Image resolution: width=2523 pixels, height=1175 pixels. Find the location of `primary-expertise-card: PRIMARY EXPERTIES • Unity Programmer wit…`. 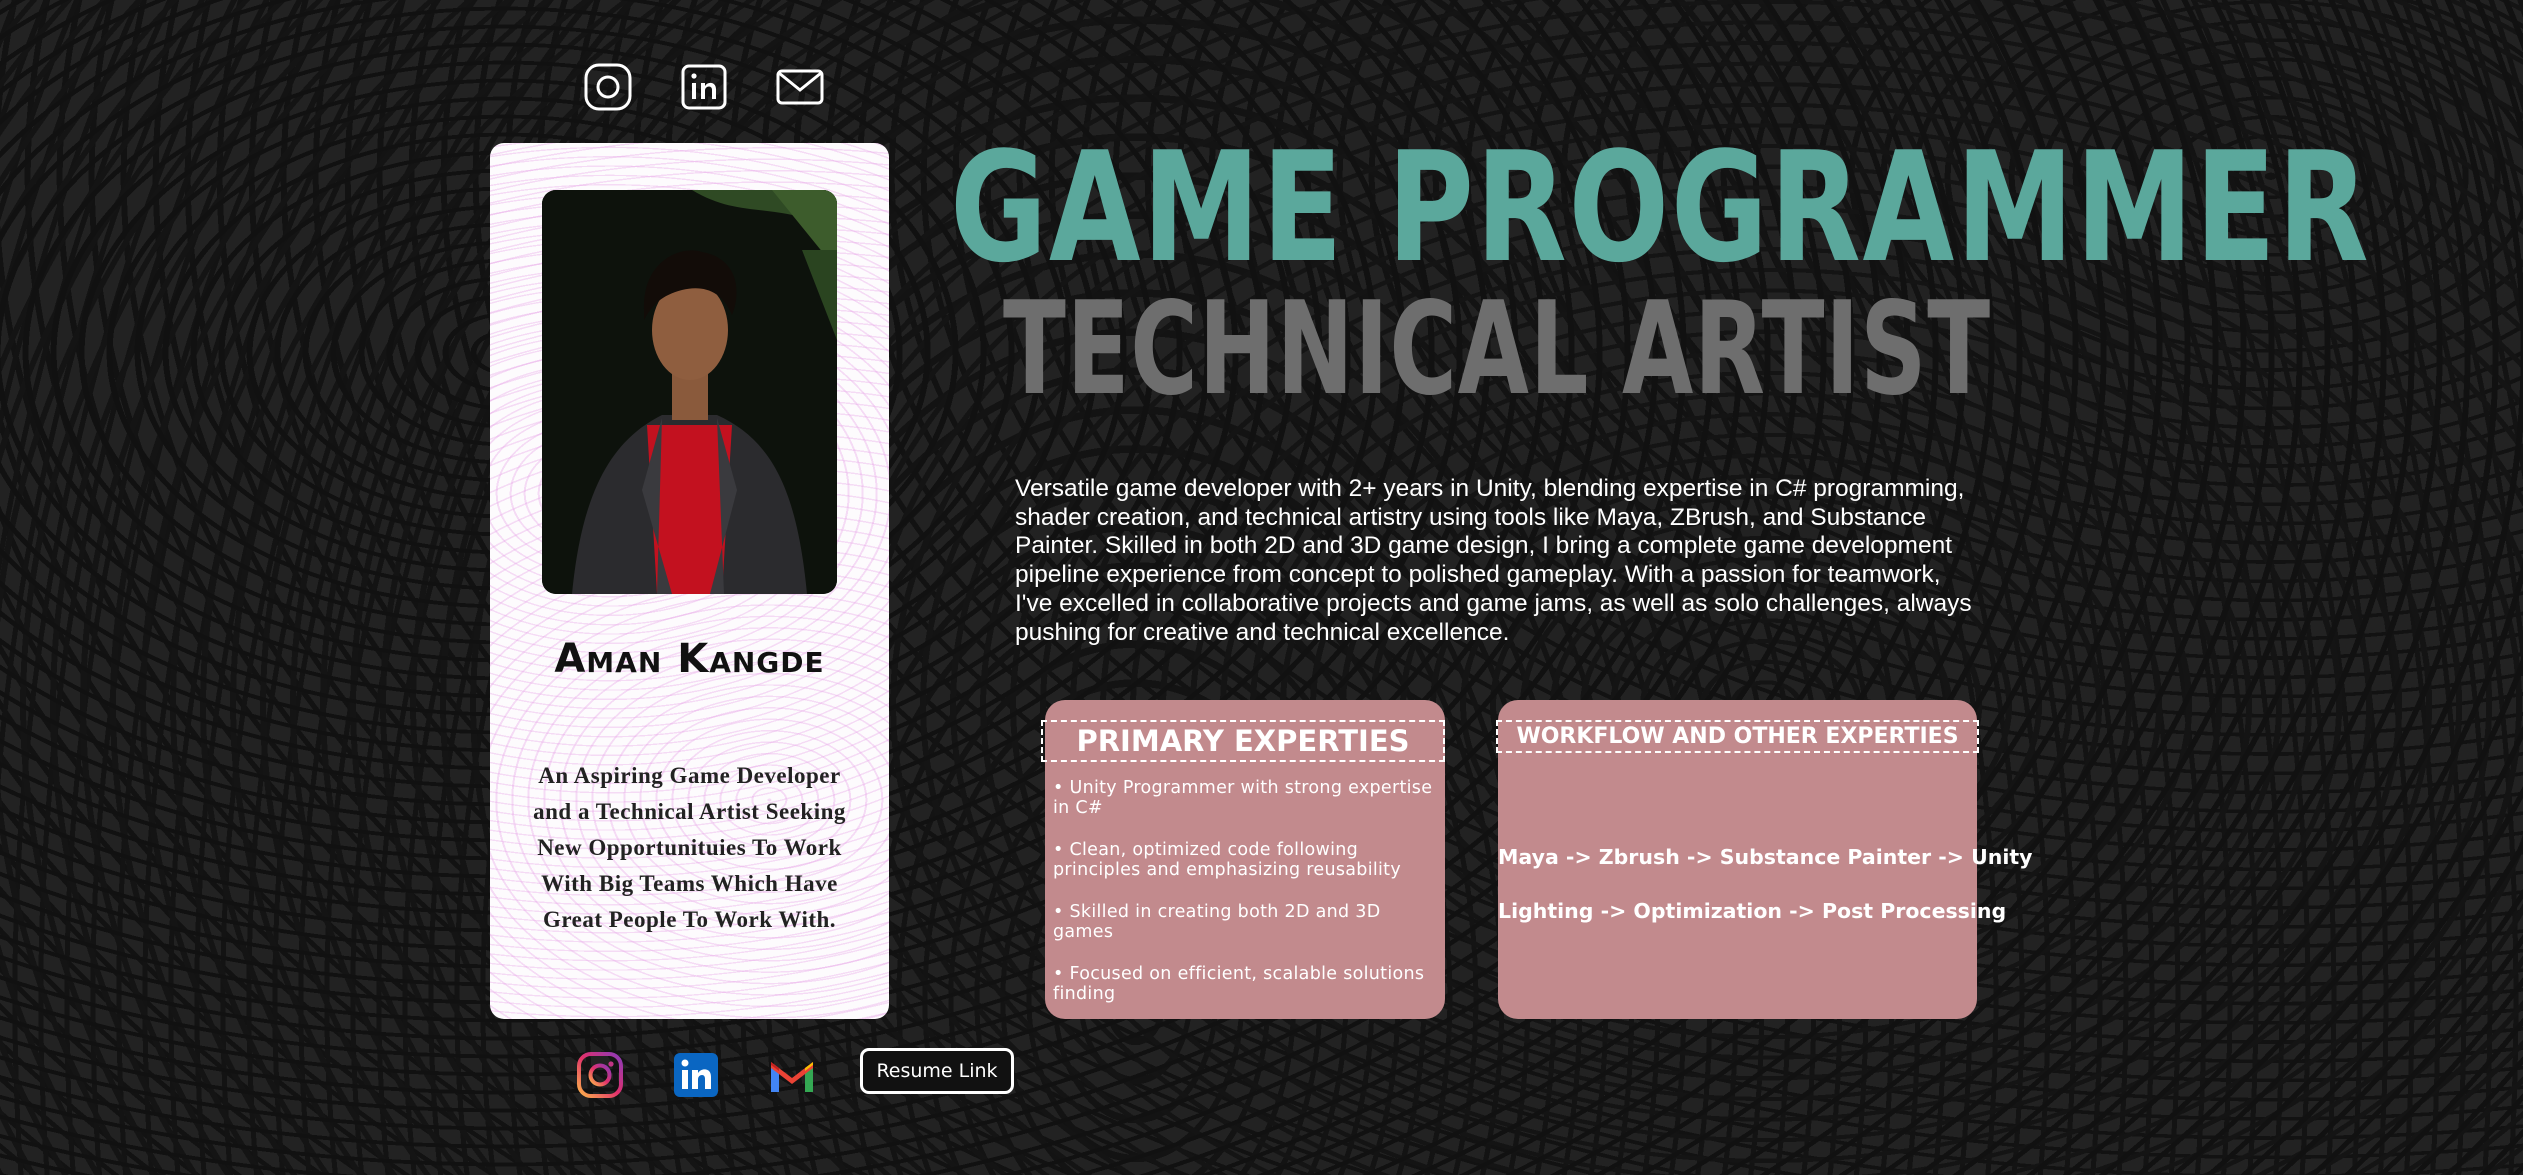

primary-expertise-card: PRIMARY EXPERTIES • Unity Programmer wit… is located at coordinates (1243, 859).